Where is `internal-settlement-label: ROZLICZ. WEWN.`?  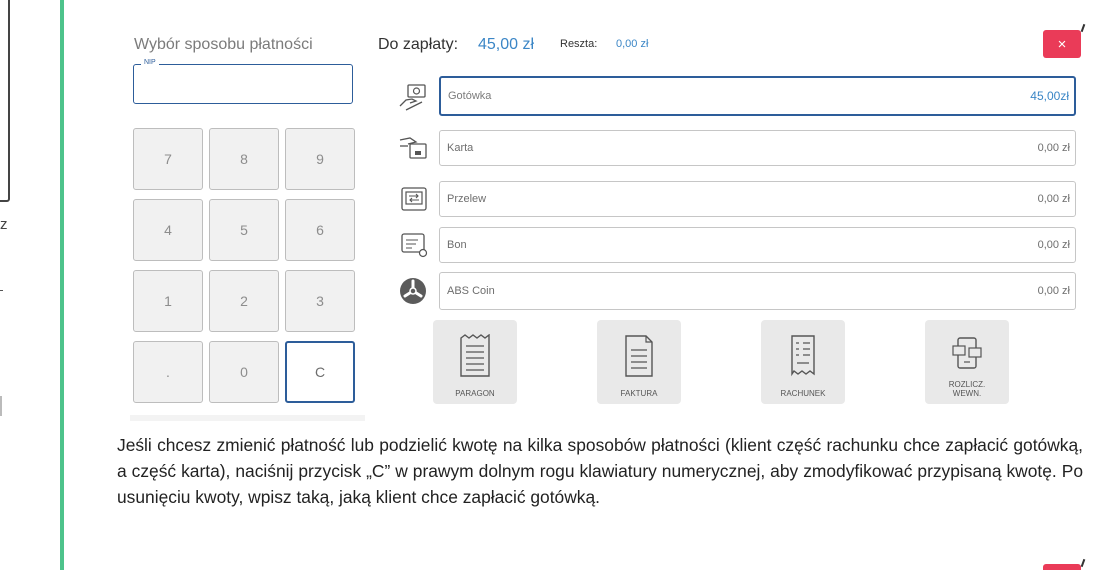
internal-settlement-label: ROZLICZ. WEWN. is located at coordinates (967, 389).